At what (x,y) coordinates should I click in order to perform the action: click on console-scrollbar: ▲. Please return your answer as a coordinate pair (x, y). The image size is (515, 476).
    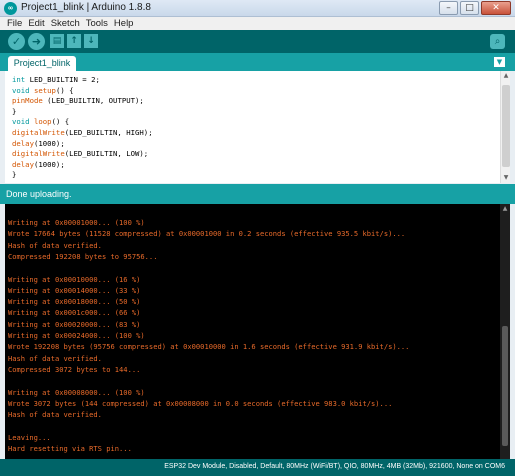
    Looking at the image, I should click on (505, 331).